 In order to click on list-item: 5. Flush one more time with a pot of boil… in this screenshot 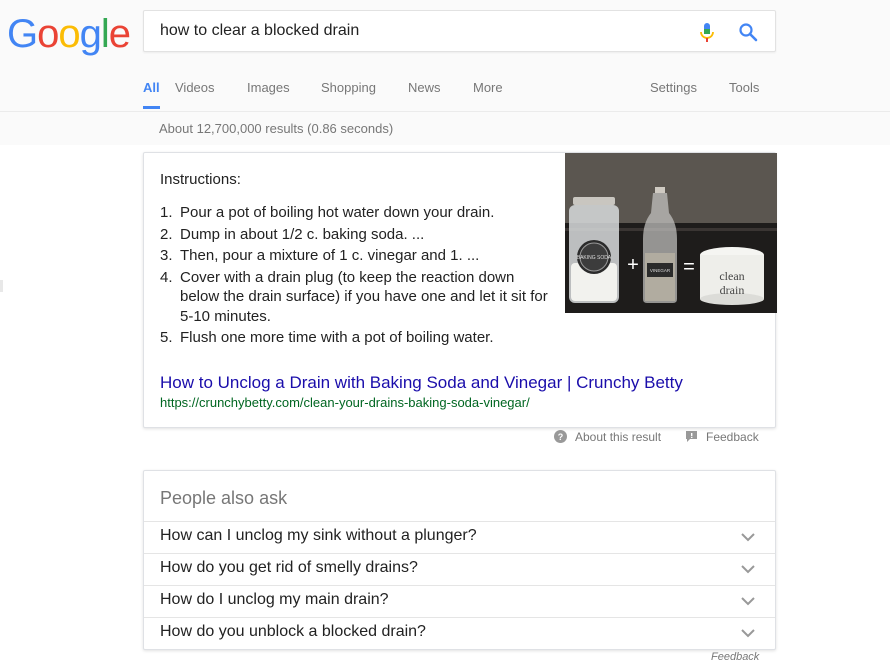, I will do `click(355, 338)`.